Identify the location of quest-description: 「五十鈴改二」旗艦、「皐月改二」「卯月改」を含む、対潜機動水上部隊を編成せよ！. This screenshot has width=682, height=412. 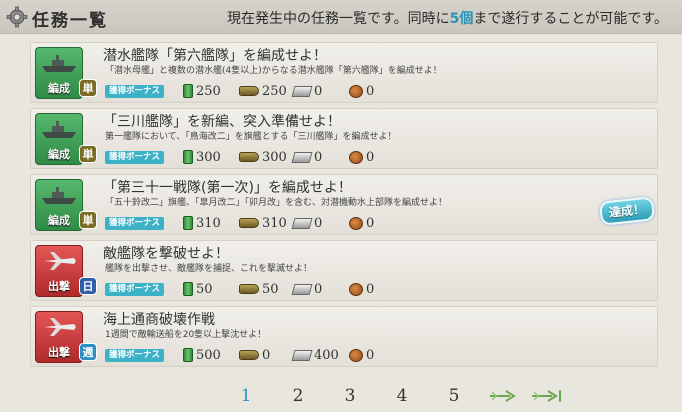
(276, 203).